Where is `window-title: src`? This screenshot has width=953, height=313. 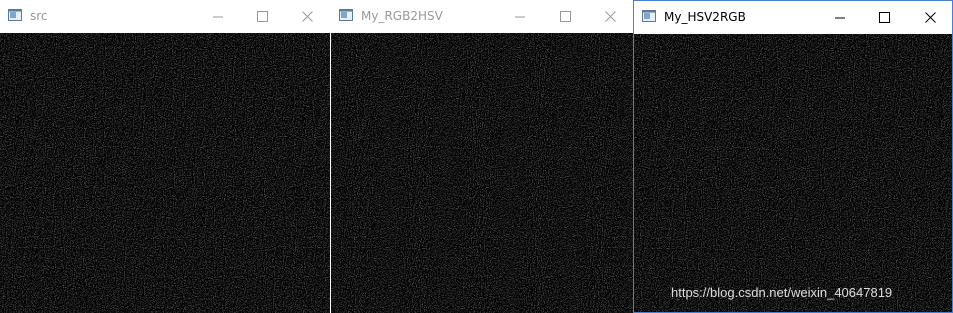 window-title: src is located at coordinates (39, 16).